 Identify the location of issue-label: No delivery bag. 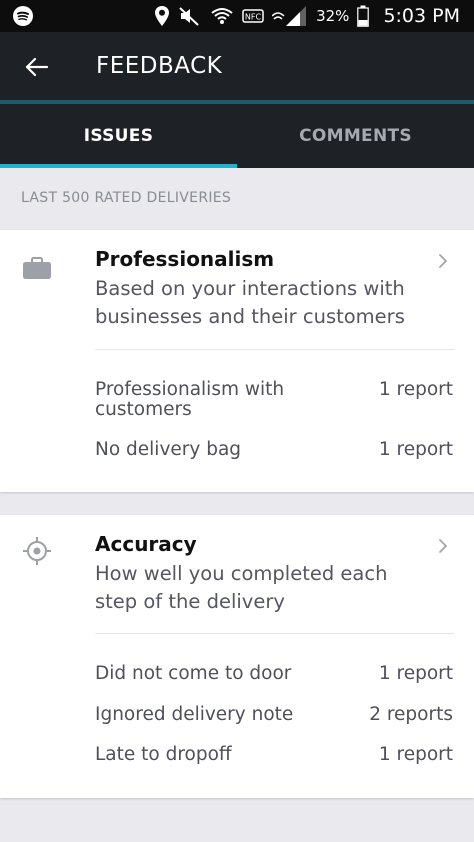
(168, 449).